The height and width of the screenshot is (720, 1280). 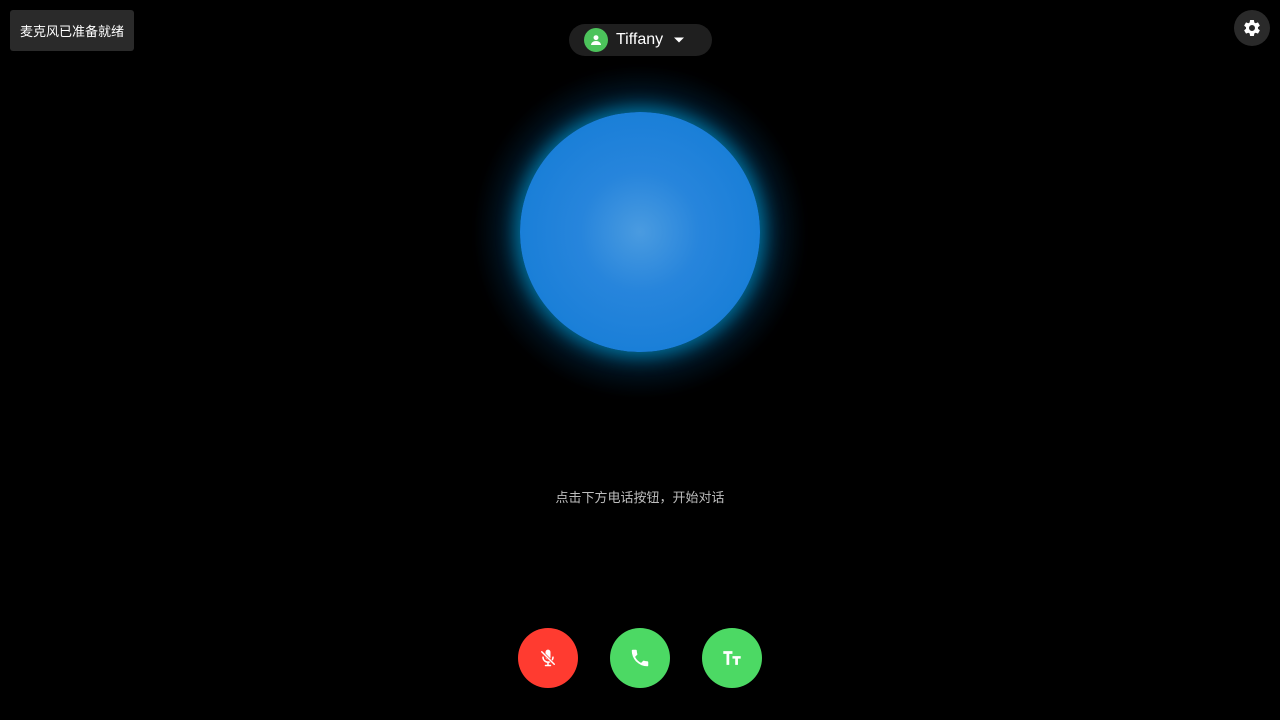 I want to click on caret-down-icon, so click(x=679, y=40).